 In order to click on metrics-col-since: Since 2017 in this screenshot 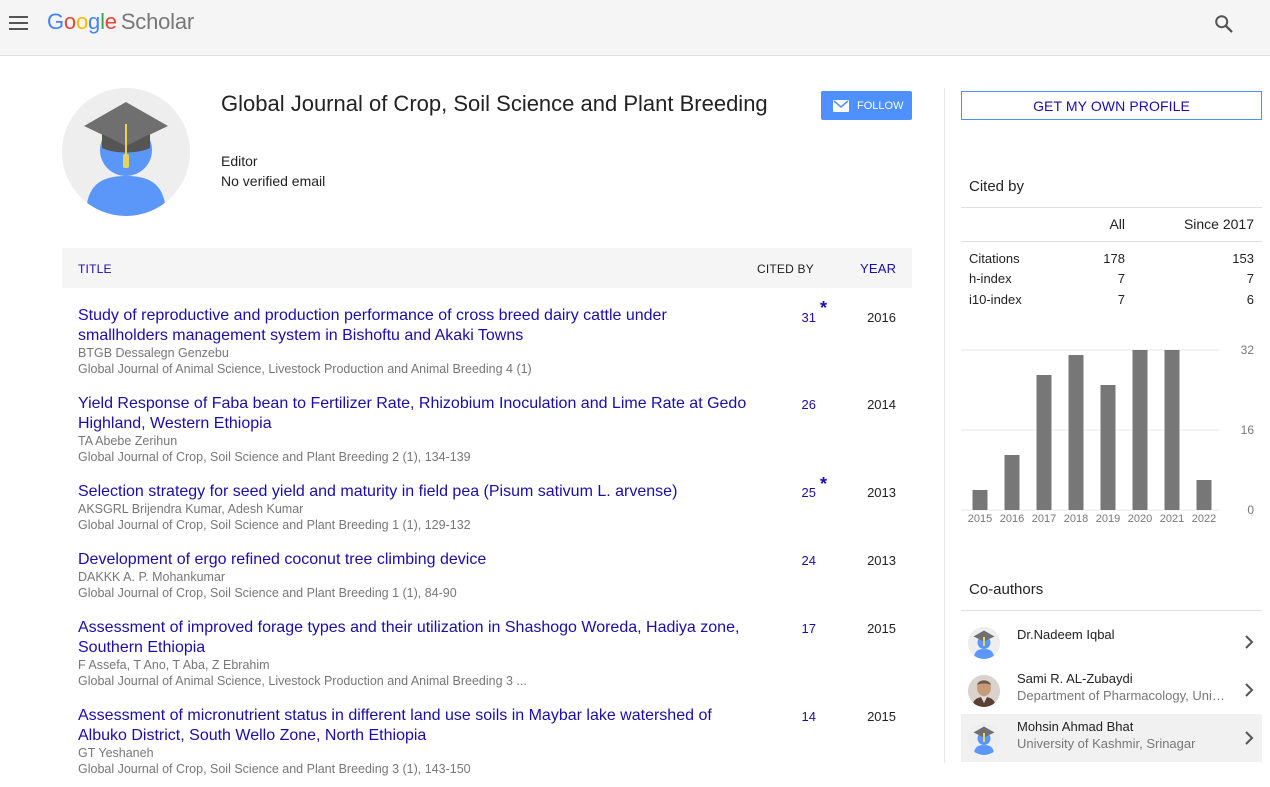, I will do `click(1218, 224)`.